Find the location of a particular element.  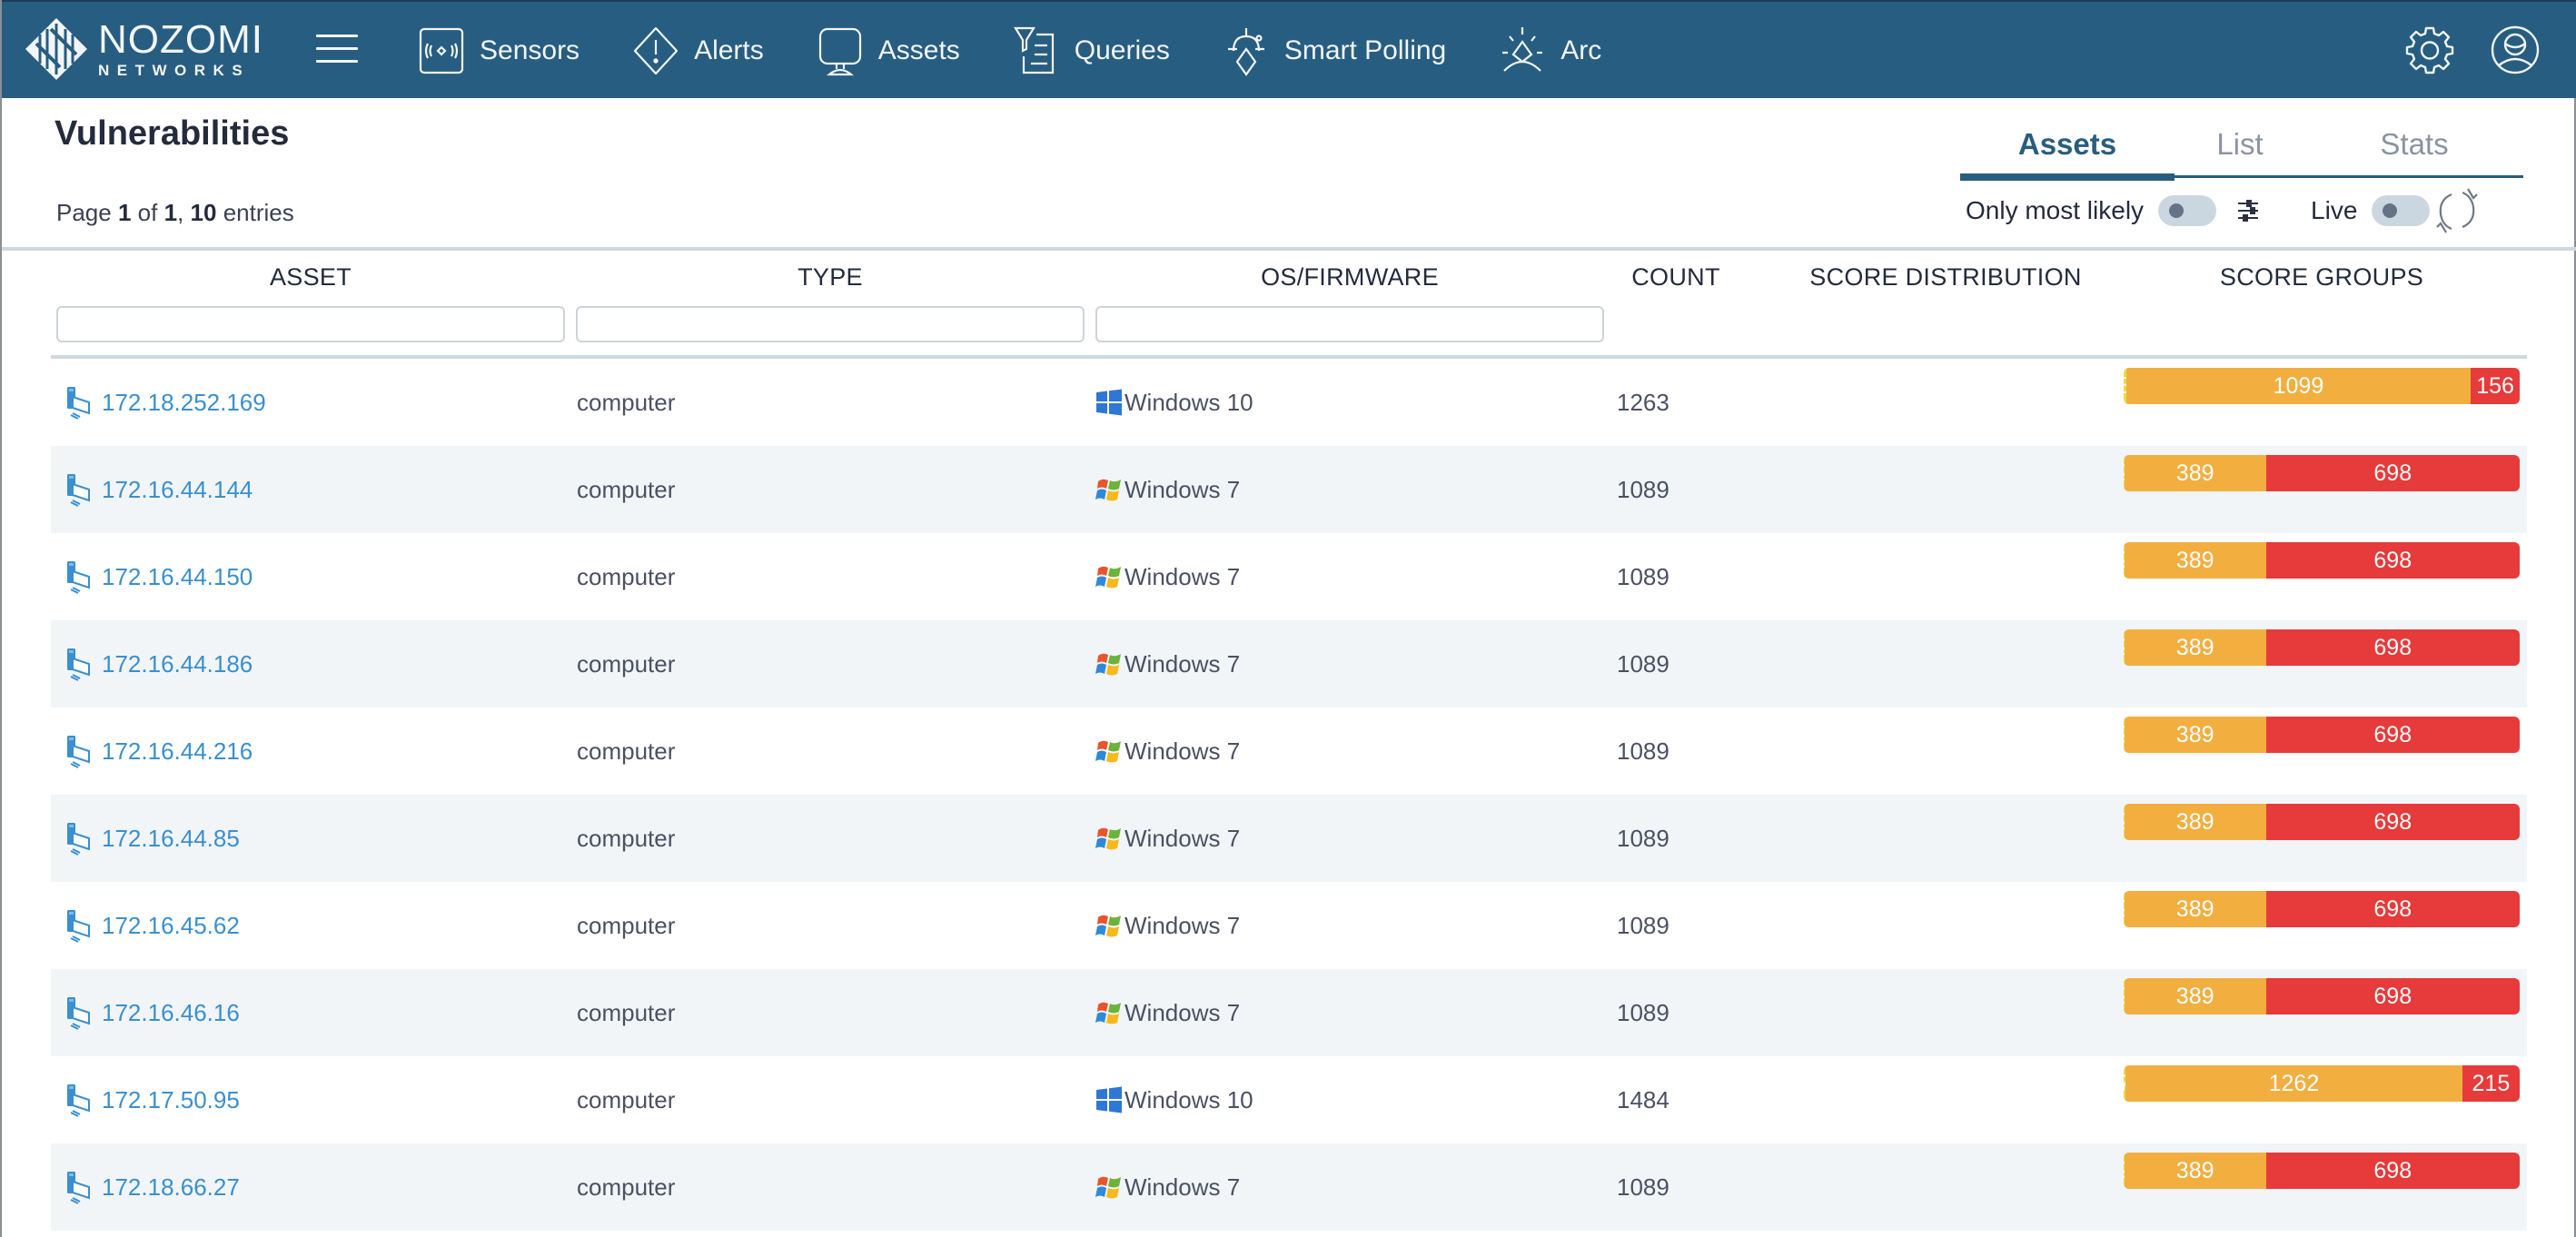

score-group-high-segment: 156 is located at coordinates (2495, 386).